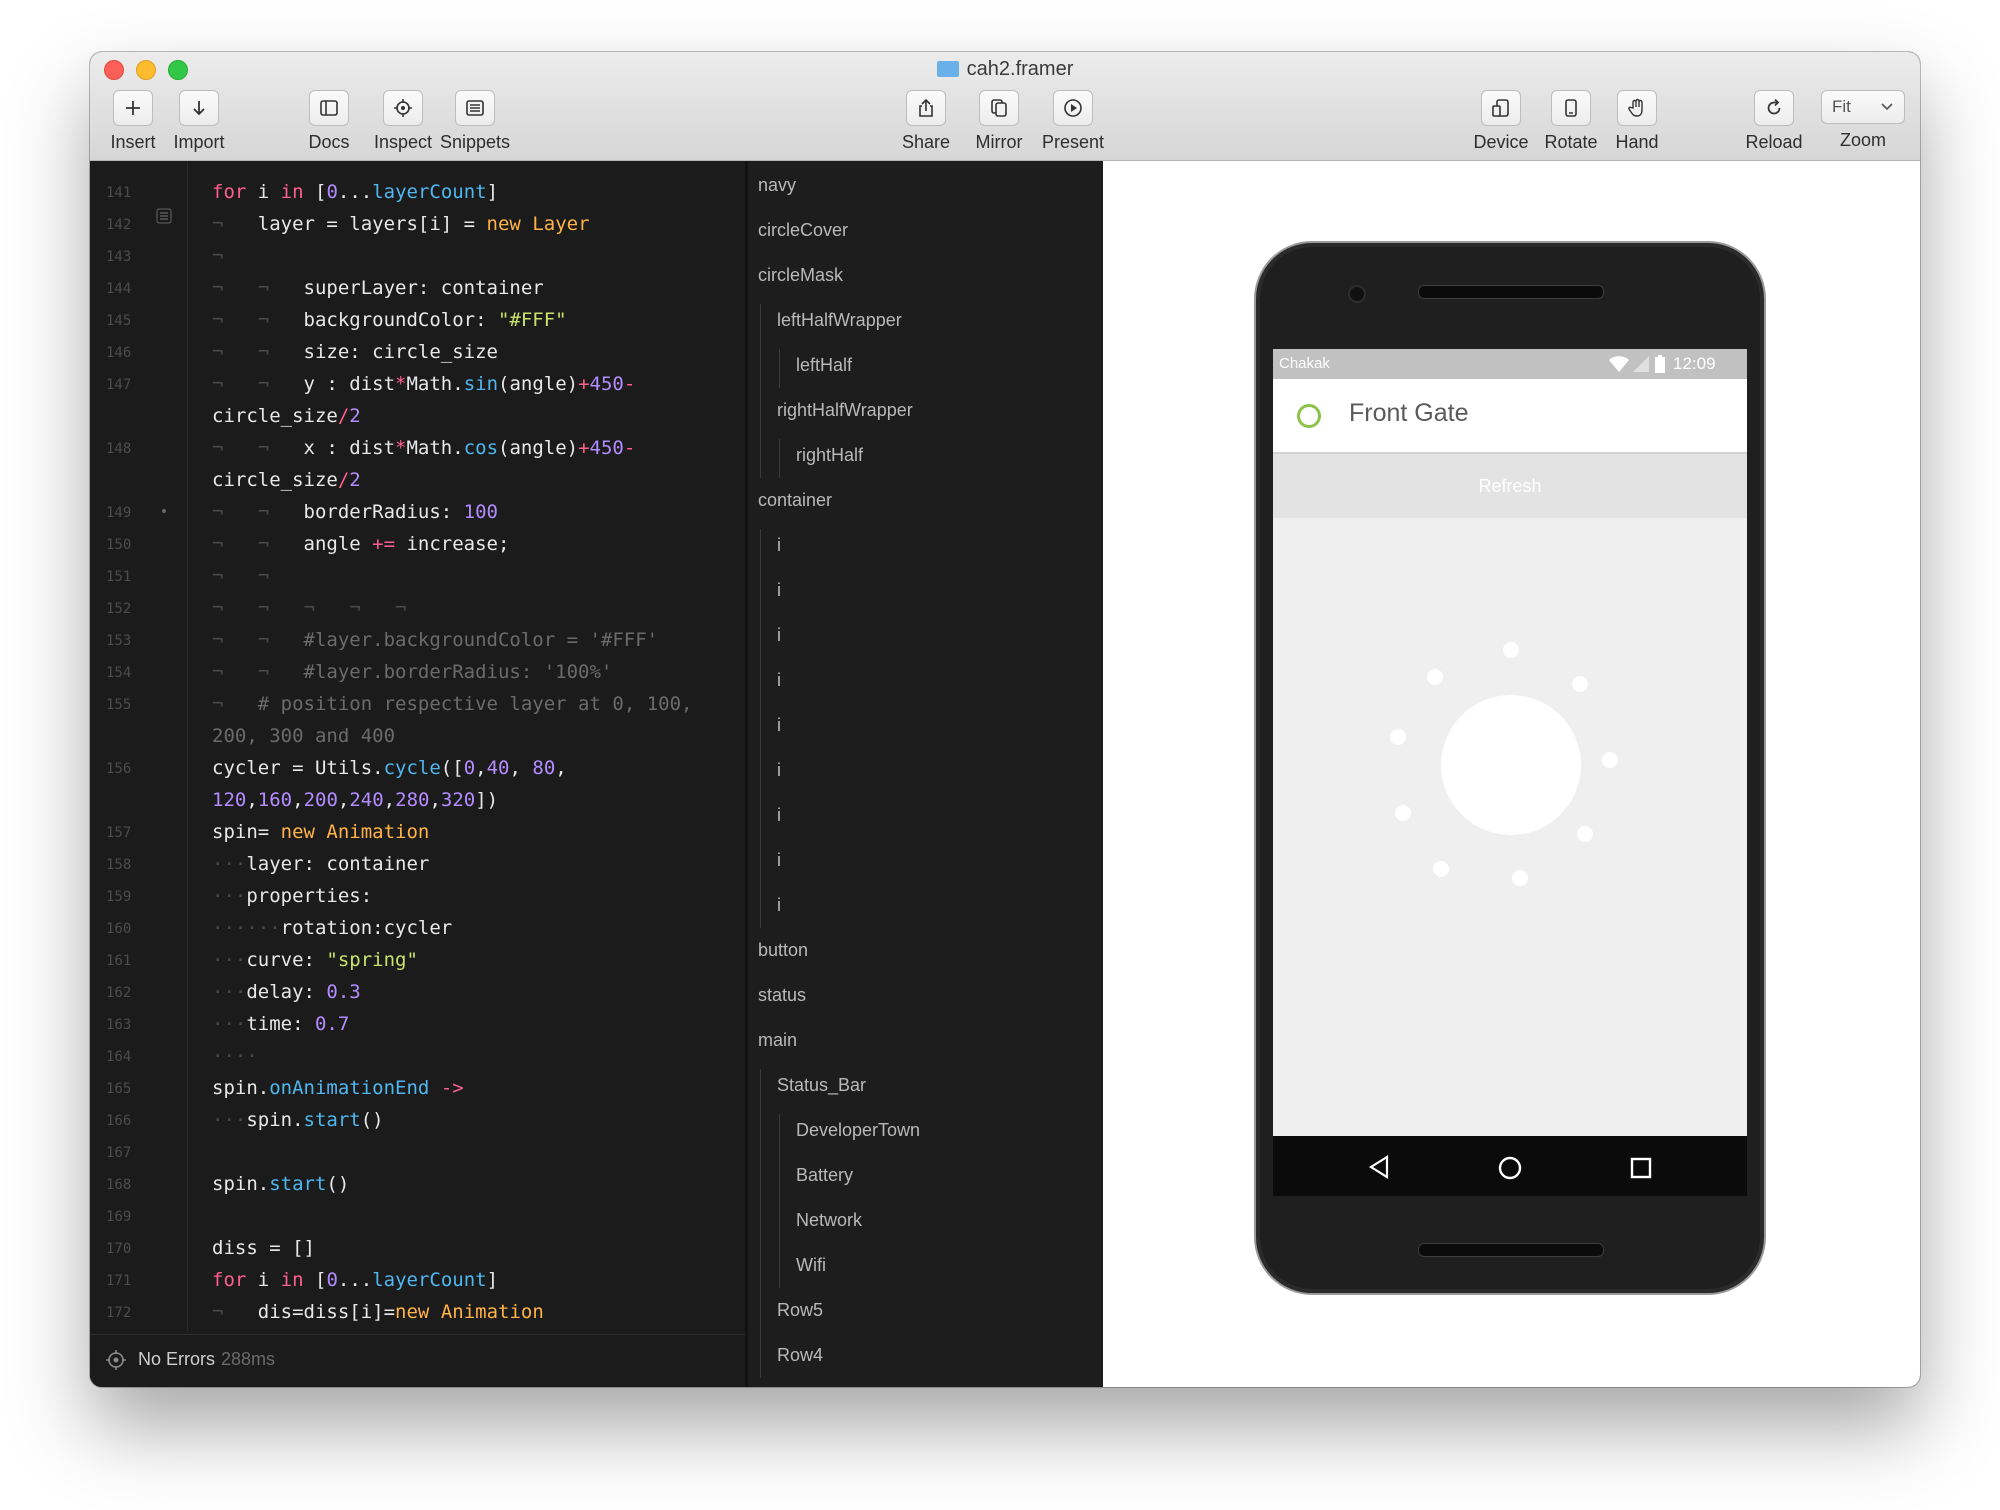 The width and height of the screenshot is (2000, 1510). I want to click on layer-row-navy: navy, so click(777, 185).